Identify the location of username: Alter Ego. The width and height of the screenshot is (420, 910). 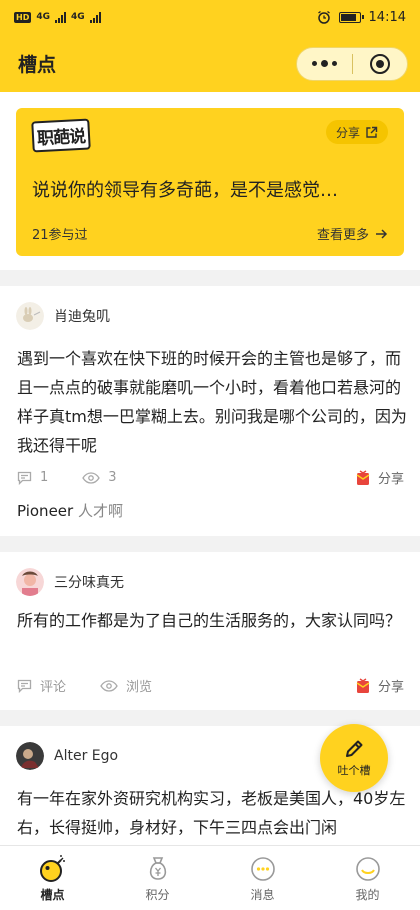
(86, 756).